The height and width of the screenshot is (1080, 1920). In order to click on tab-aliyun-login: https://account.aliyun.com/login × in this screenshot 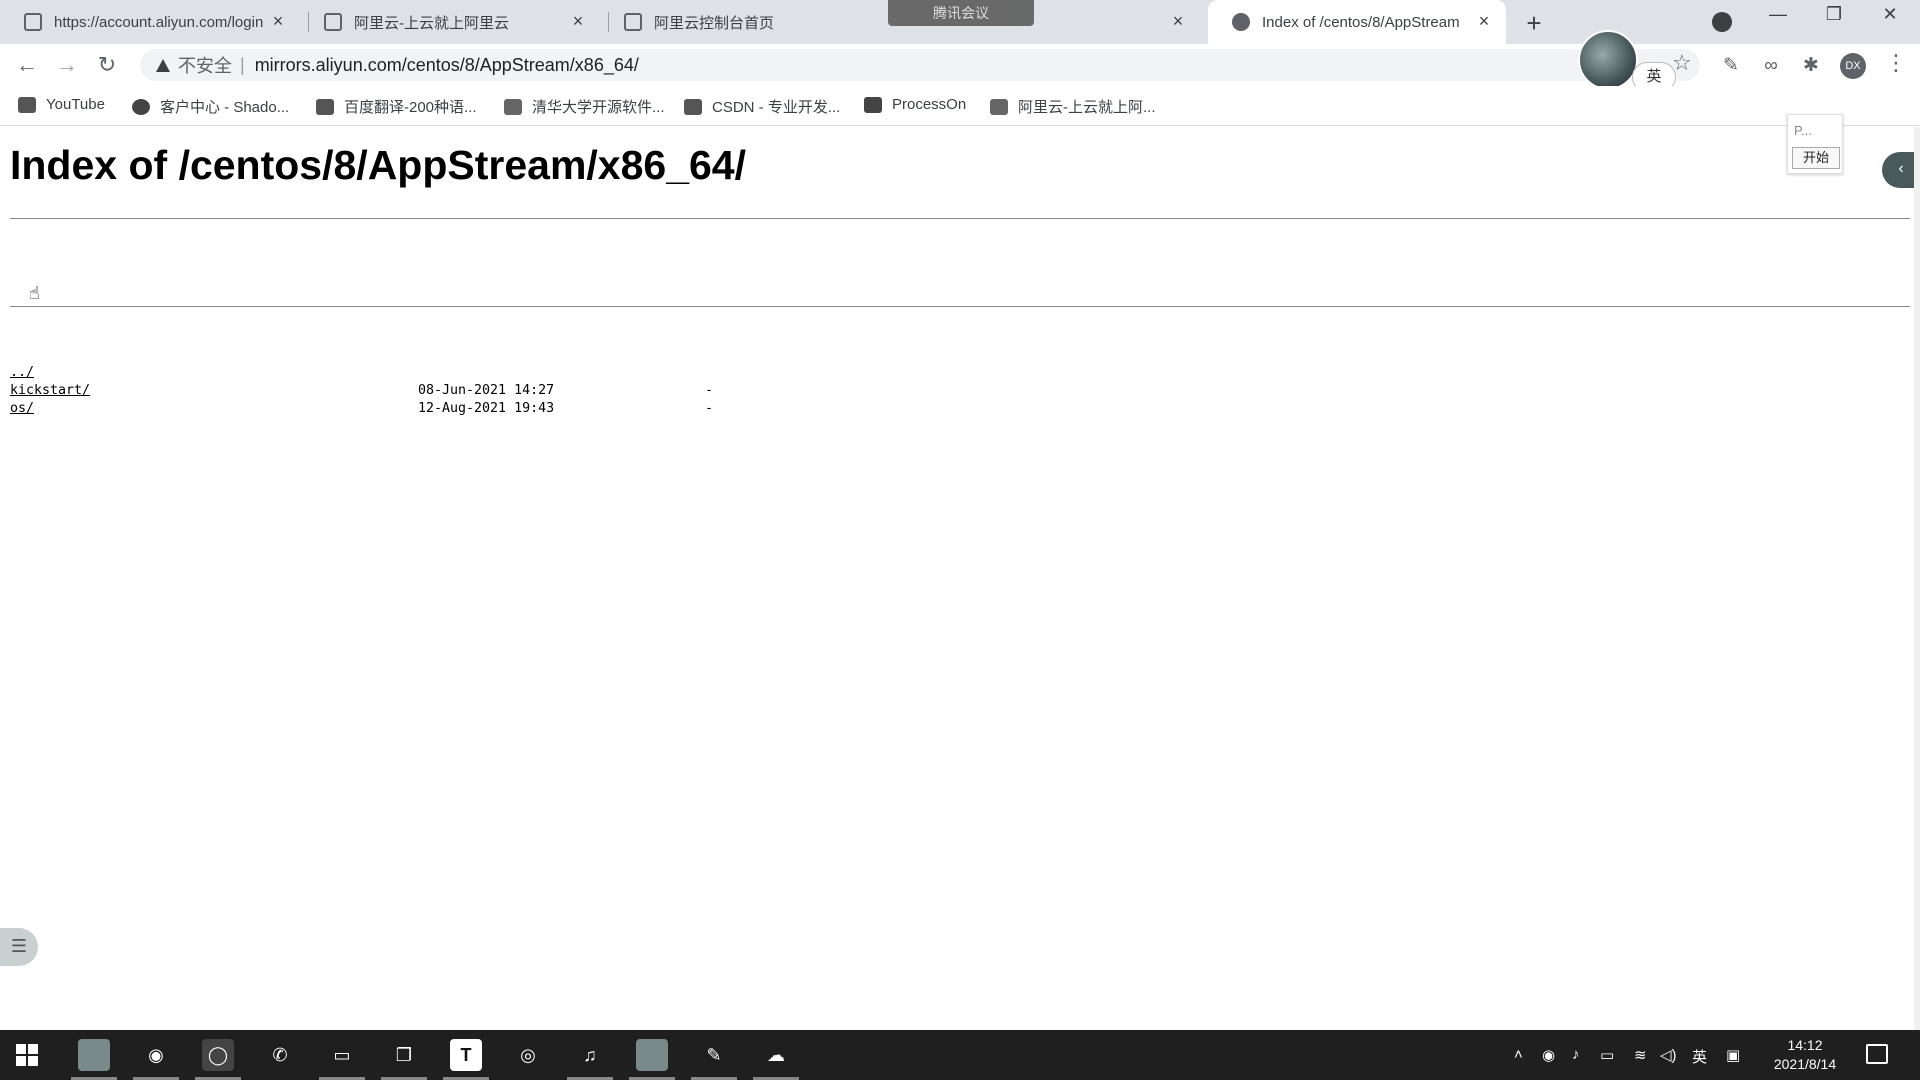, I will do `click(150, 22)`.